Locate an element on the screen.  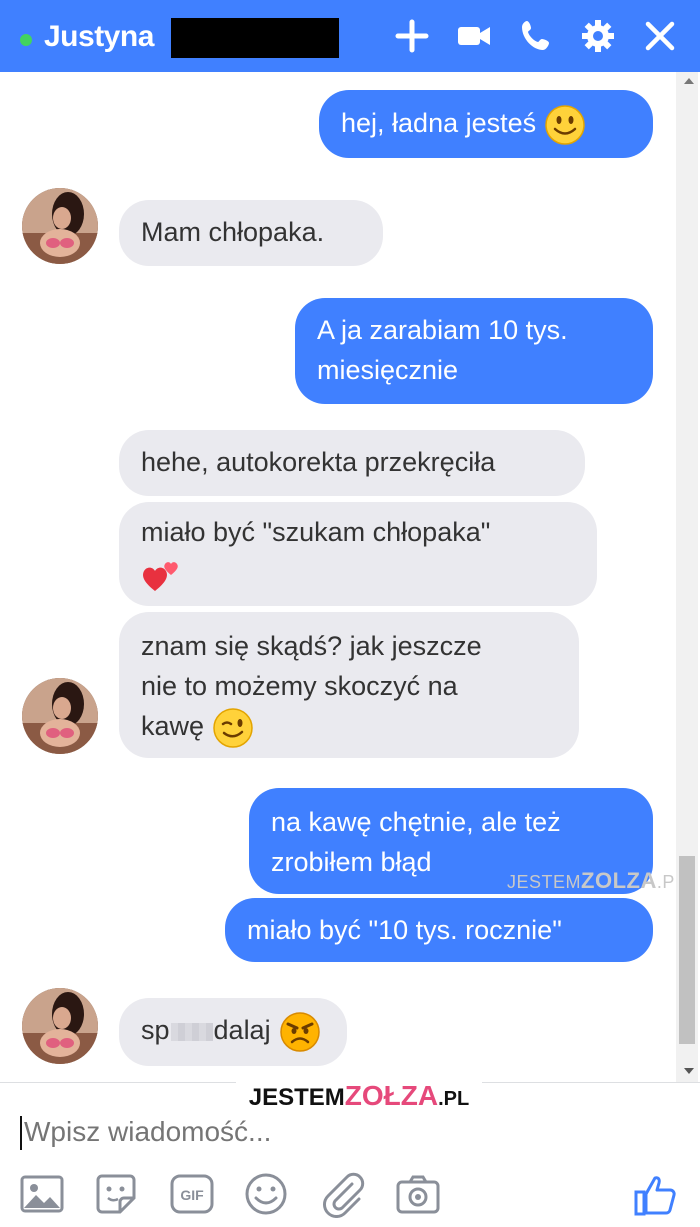
message-text: hej, ładna jesteś is located at coordinates (439, 123).